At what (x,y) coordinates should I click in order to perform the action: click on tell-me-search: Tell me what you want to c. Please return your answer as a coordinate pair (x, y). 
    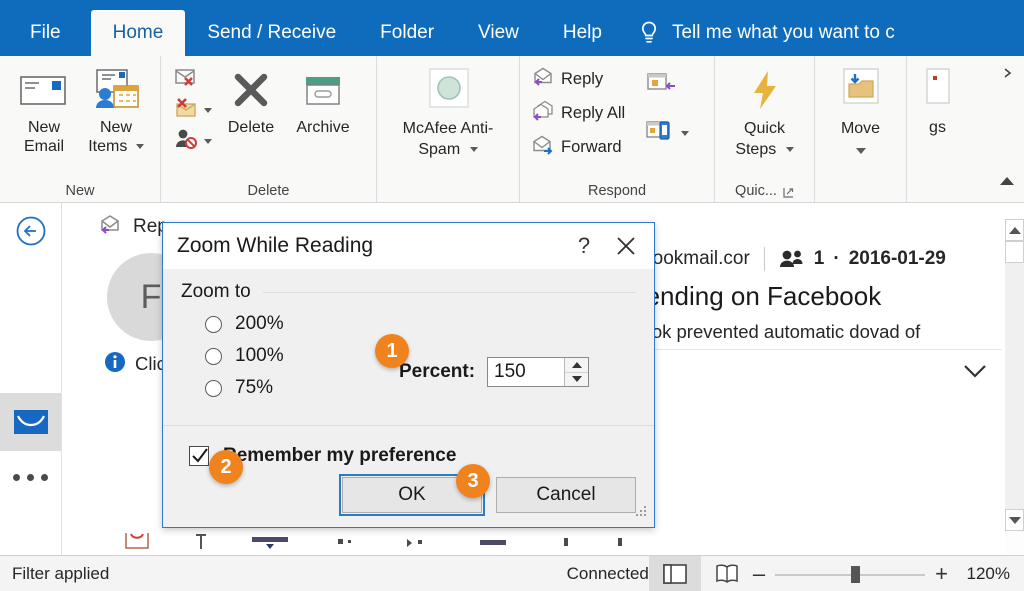
    Looking at the image, I should click on (766, 33).